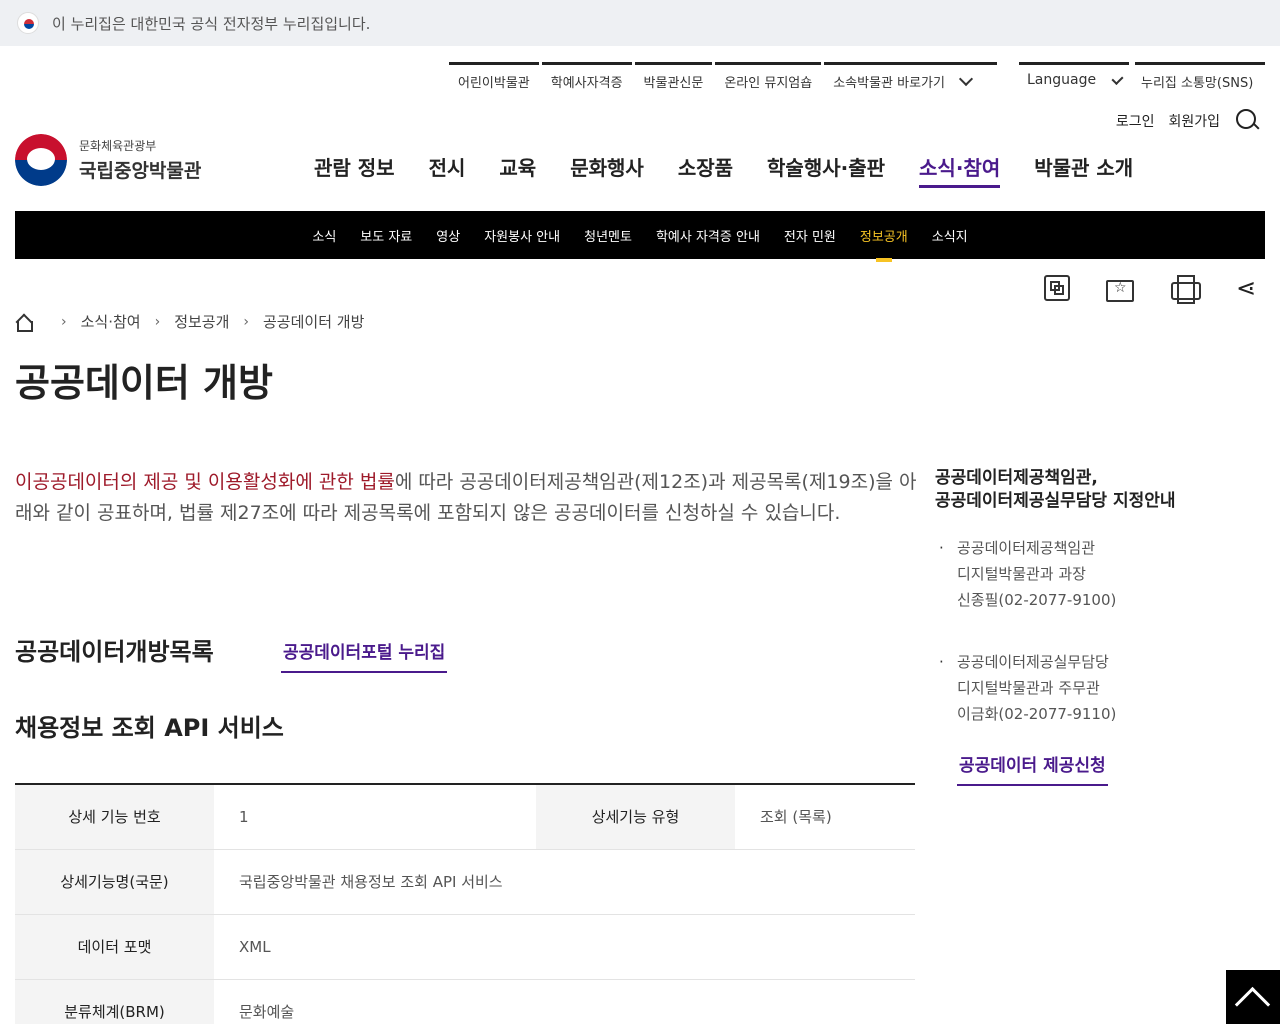 This screenshot has height=1024, width=1280. I want to click on gnb-news: 소식·참여, so click(960, 170).